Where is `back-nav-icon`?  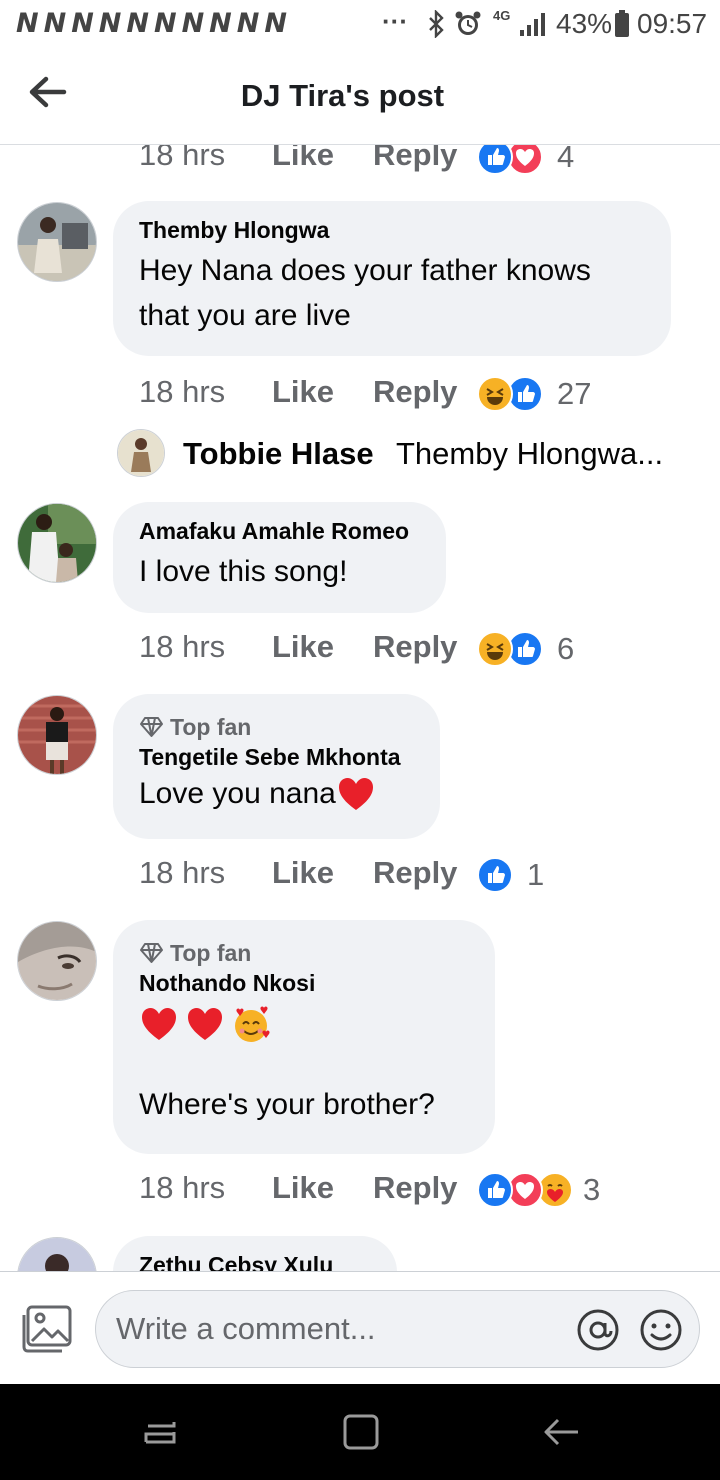 back-nav-icon is located at coordinates (562, 1432).